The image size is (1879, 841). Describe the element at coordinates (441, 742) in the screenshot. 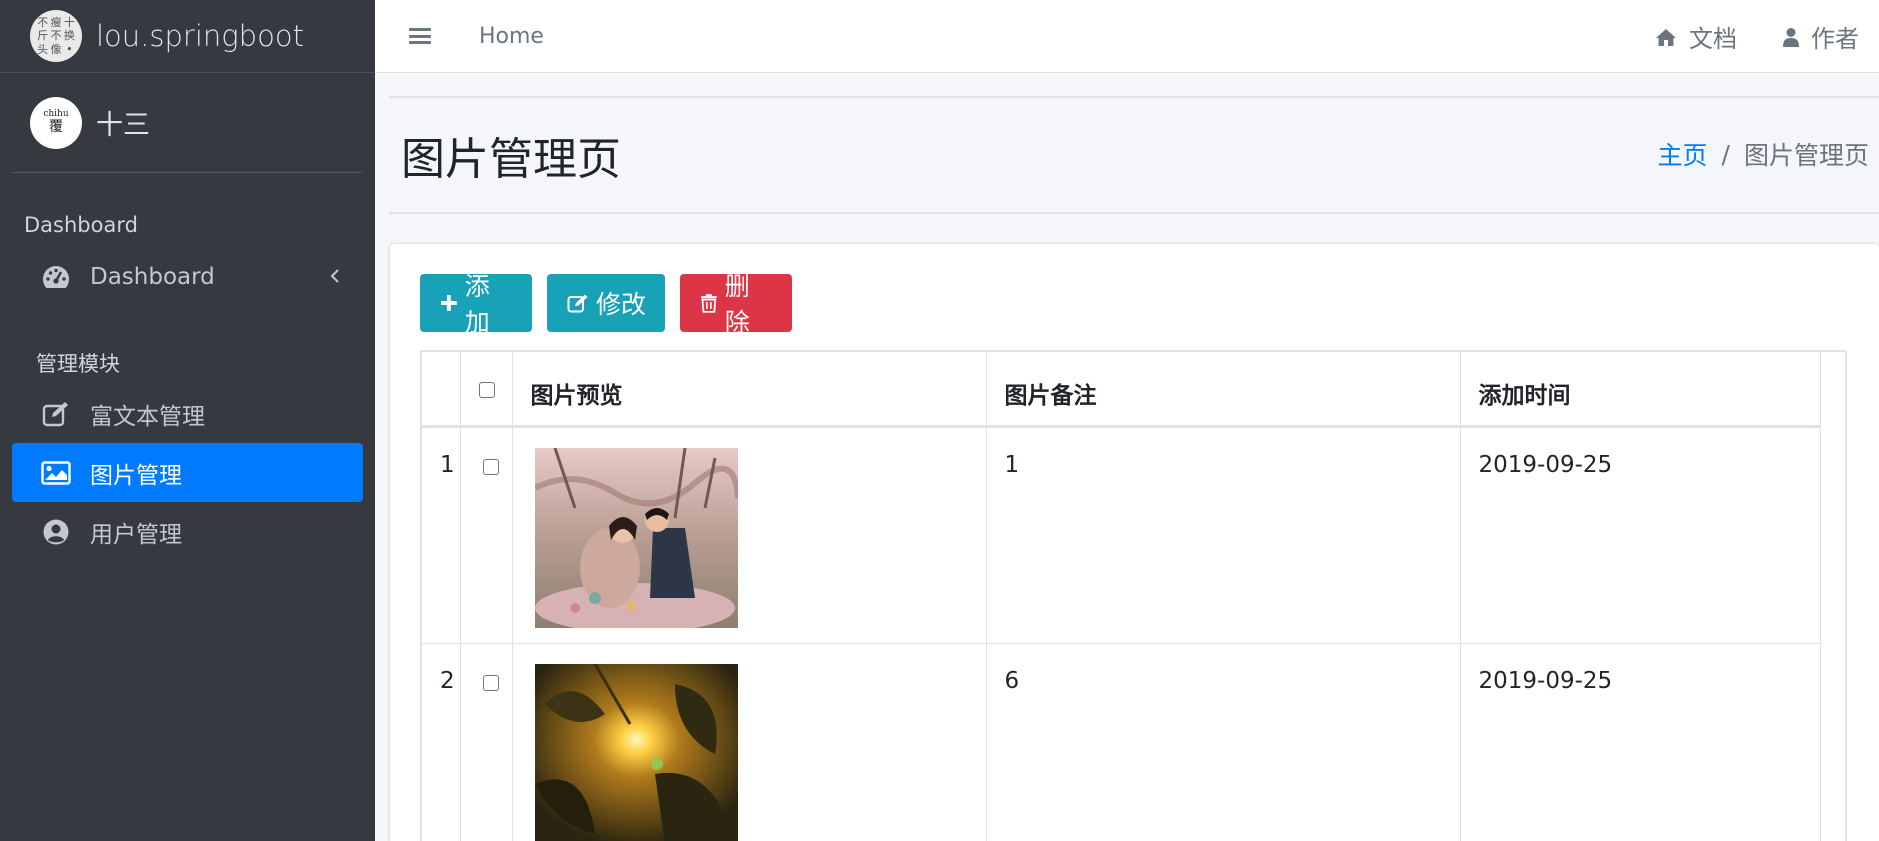

I see `row-index: 2` at that location.